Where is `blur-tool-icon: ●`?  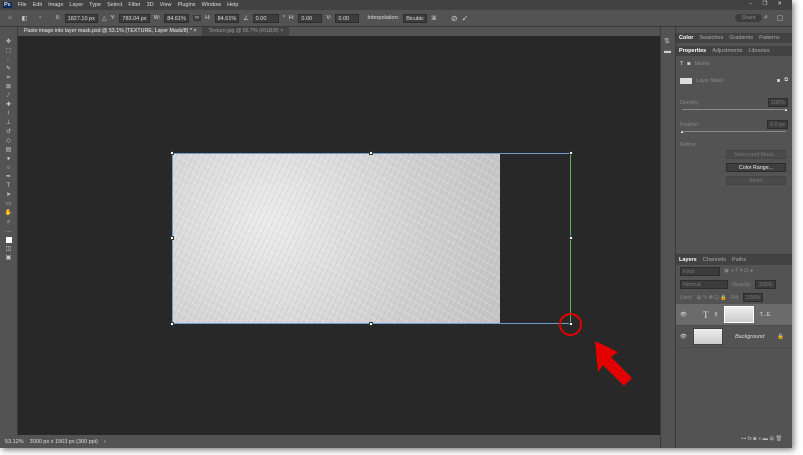
blur-tool-icon: ● is located at coordinates (9, 159).